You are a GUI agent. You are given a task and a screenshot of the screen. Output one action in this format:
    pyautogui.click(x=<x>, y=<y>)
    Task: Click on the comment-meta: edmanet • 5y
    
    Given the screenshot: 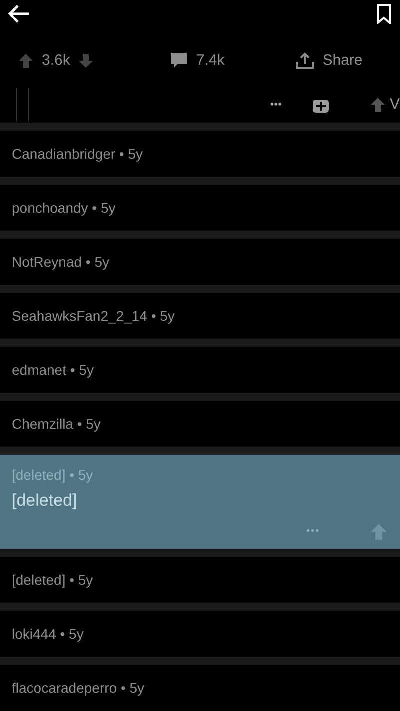 What is the action you would take?
    pyautogui.click(x=53, y=370)
    